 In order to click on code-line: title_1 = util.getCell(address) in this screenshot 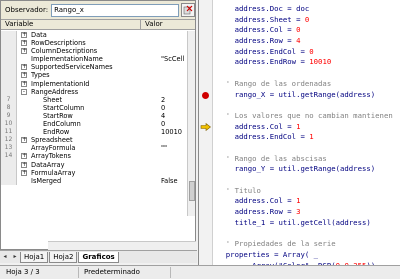, I will do `click(308, 223)`.